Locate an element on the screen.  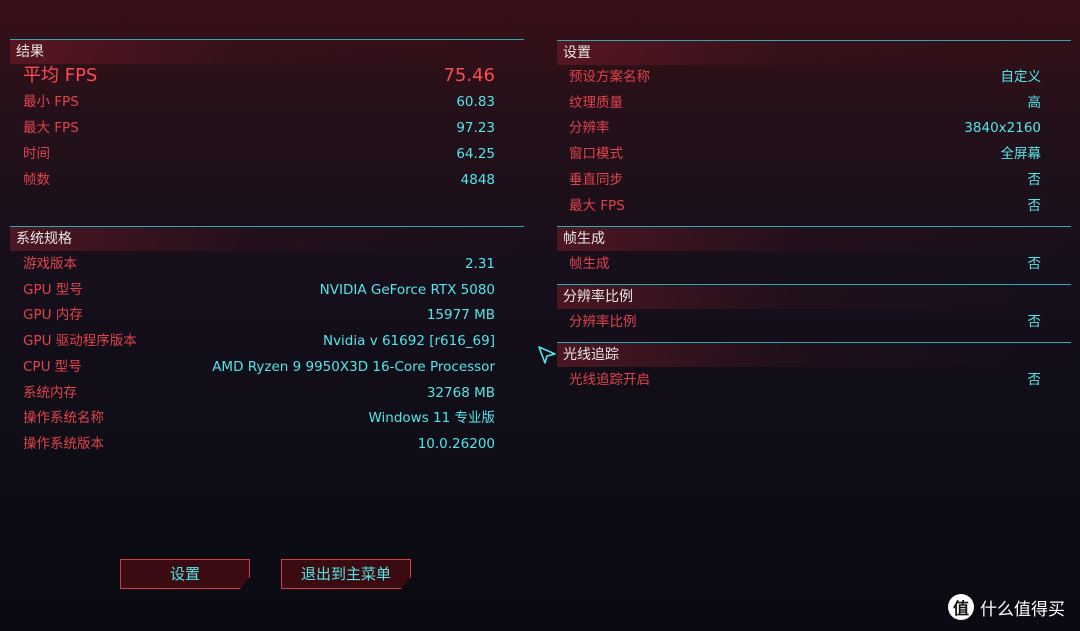
row-label: 最小 FPS is located at coordinates (51, 102).